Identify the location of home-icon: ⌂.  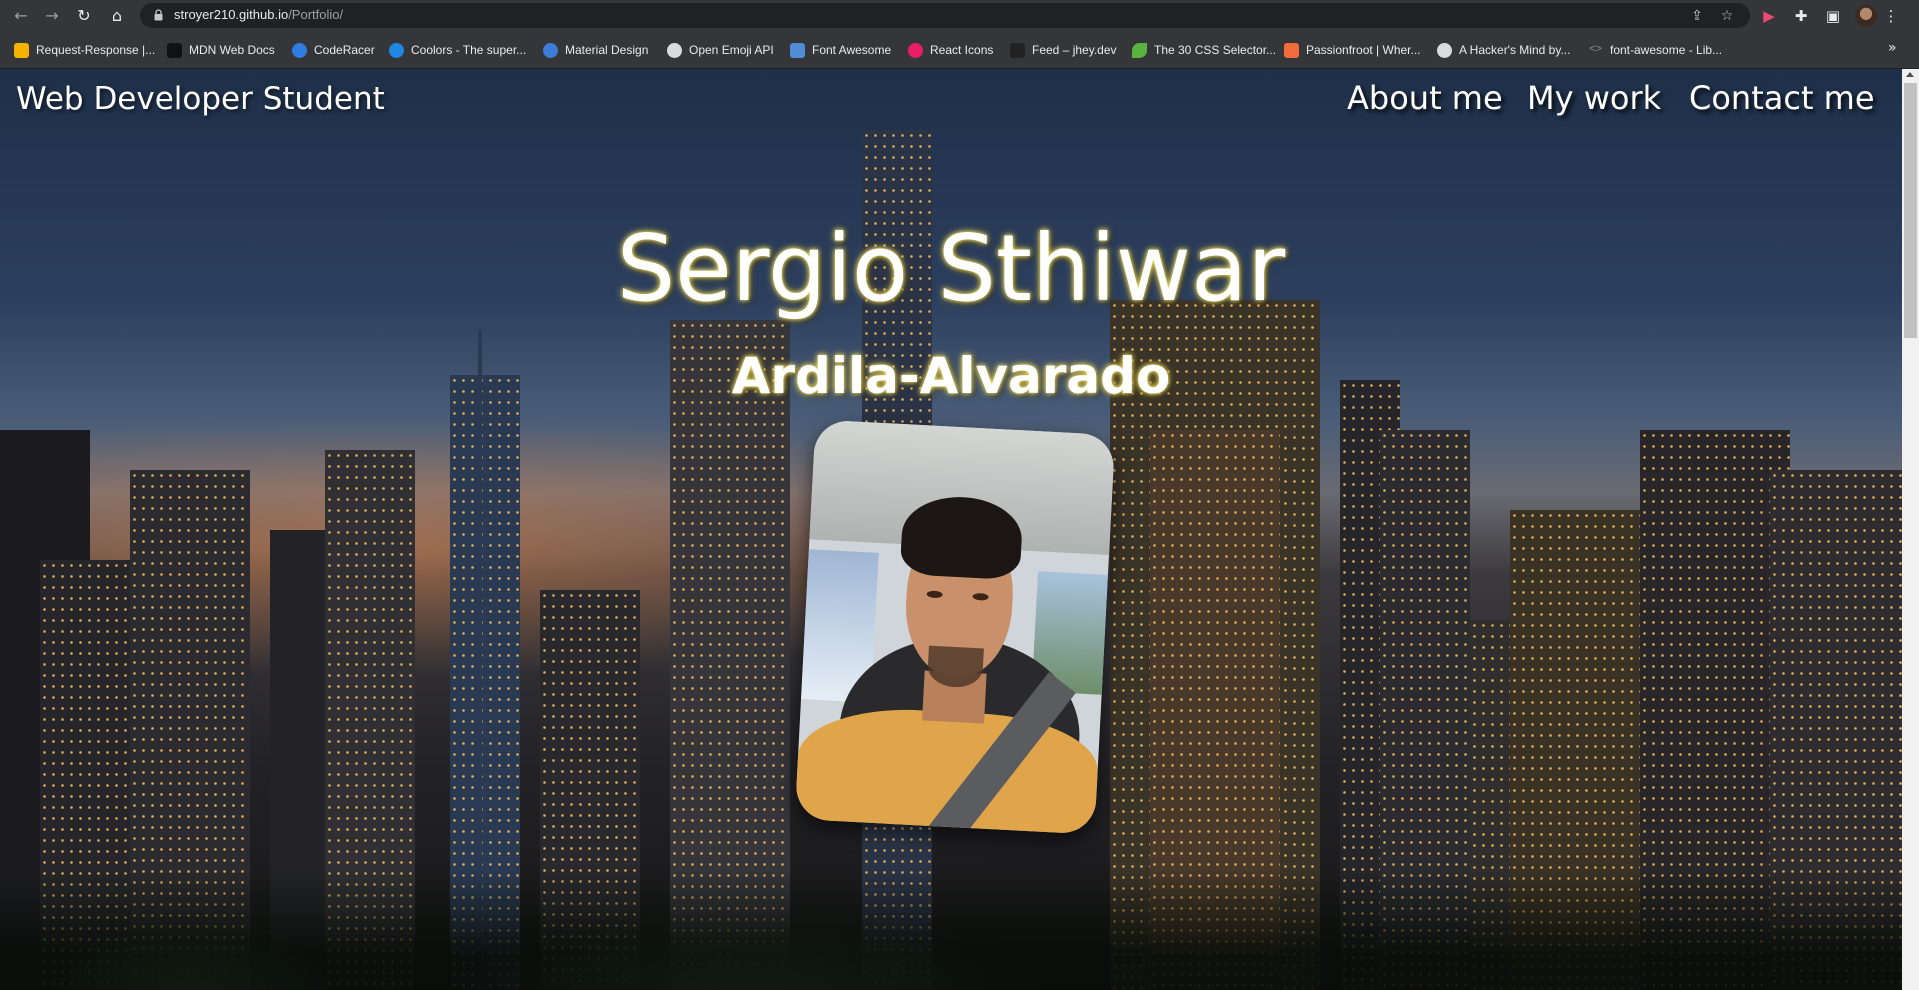
(117, 16).